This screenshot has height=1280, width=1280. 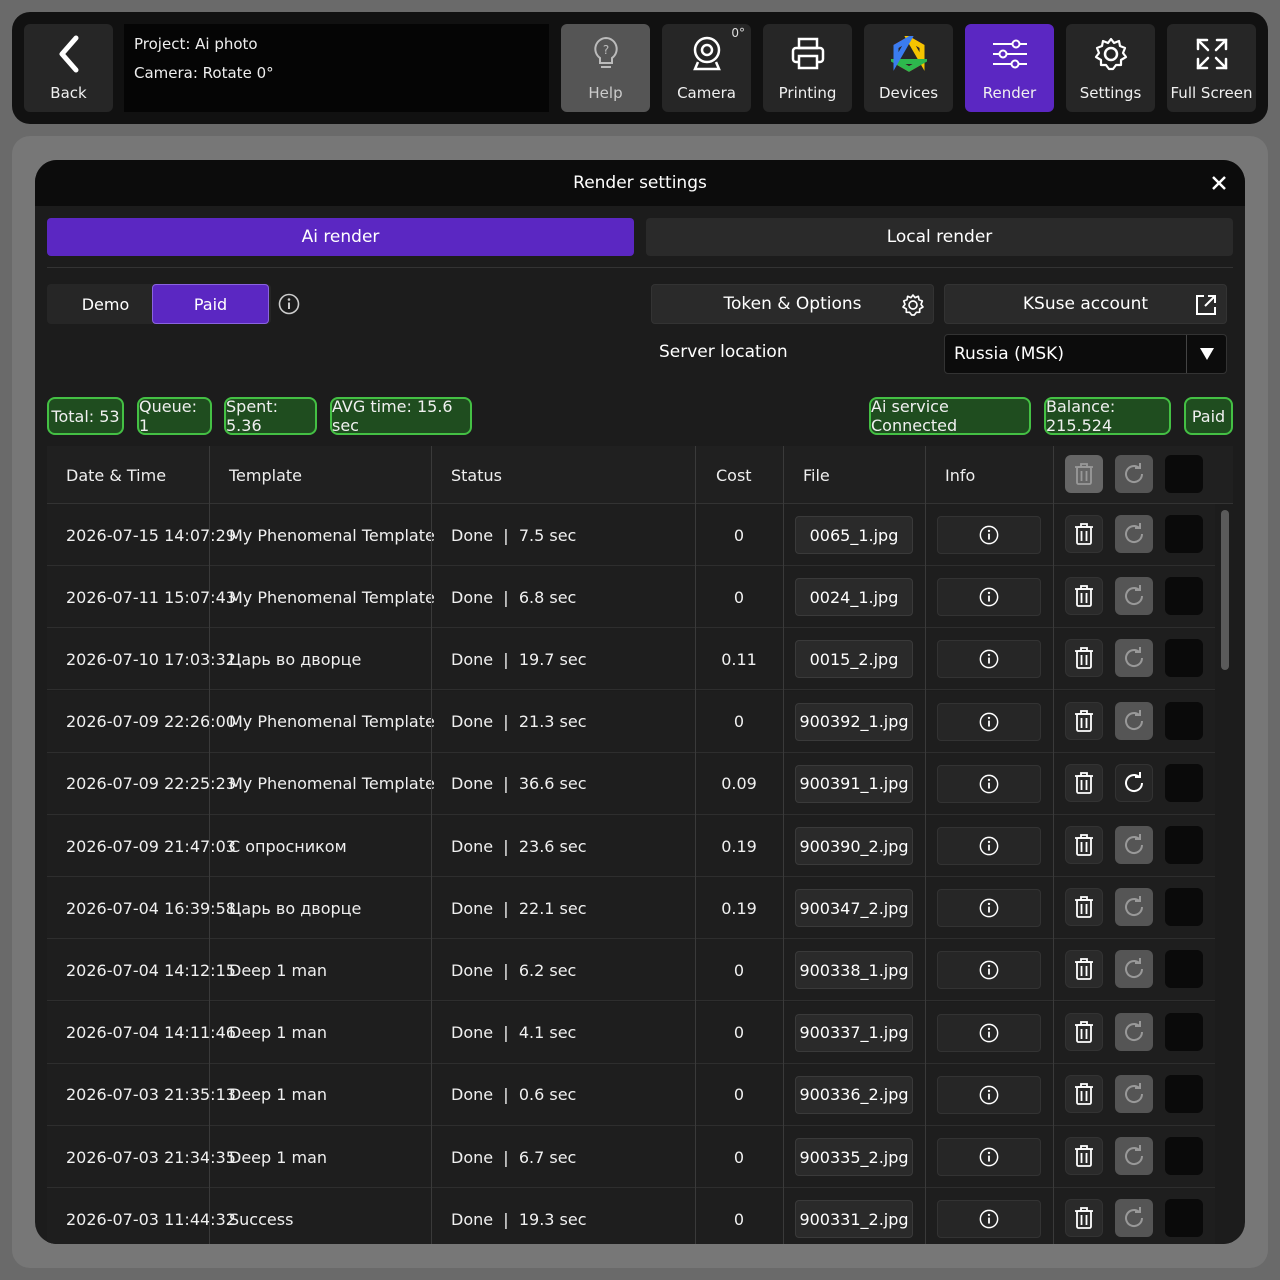 I want to click on fullscreen-button: Full Screen, so click(x=1211, y=68).